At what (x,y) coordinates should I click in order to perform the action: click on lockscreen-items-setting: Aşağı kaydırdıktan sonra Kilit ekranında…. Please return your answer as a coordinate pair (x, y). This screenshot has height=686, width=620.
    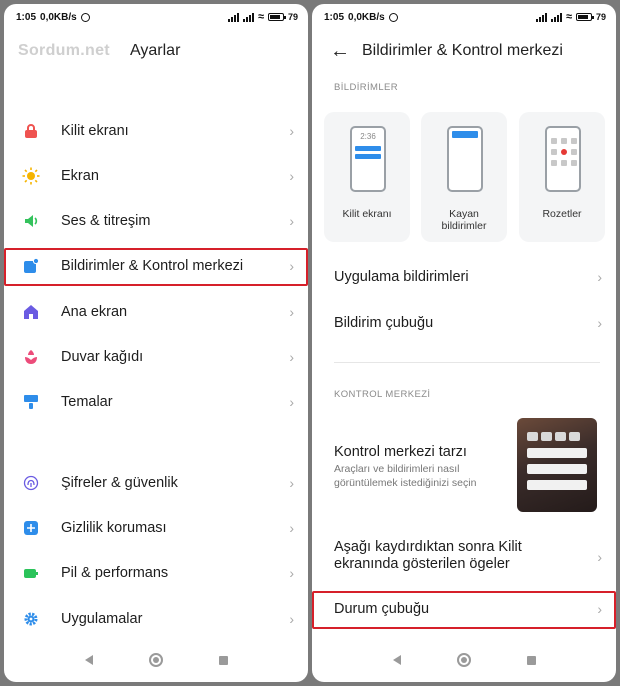
    Looking at the image, I should click on (434, 556).